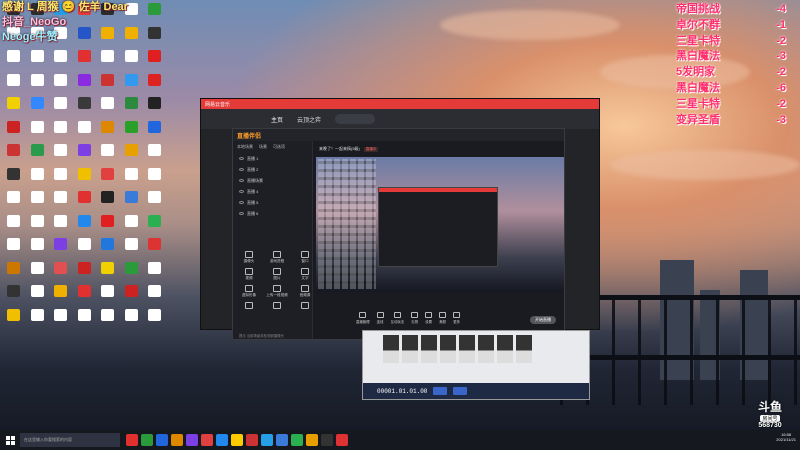 The height and width of the screenshot is (450, 800). I want to click on toolbar-button: 礼物, so click(415, 318).